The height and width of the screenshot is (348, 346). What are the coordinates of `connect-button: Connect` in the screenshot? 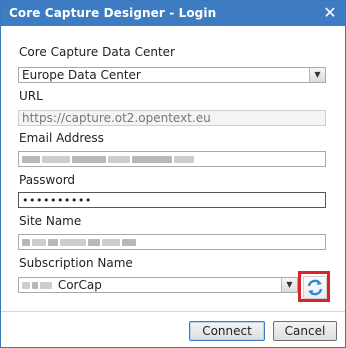 It's located at (227, 331).